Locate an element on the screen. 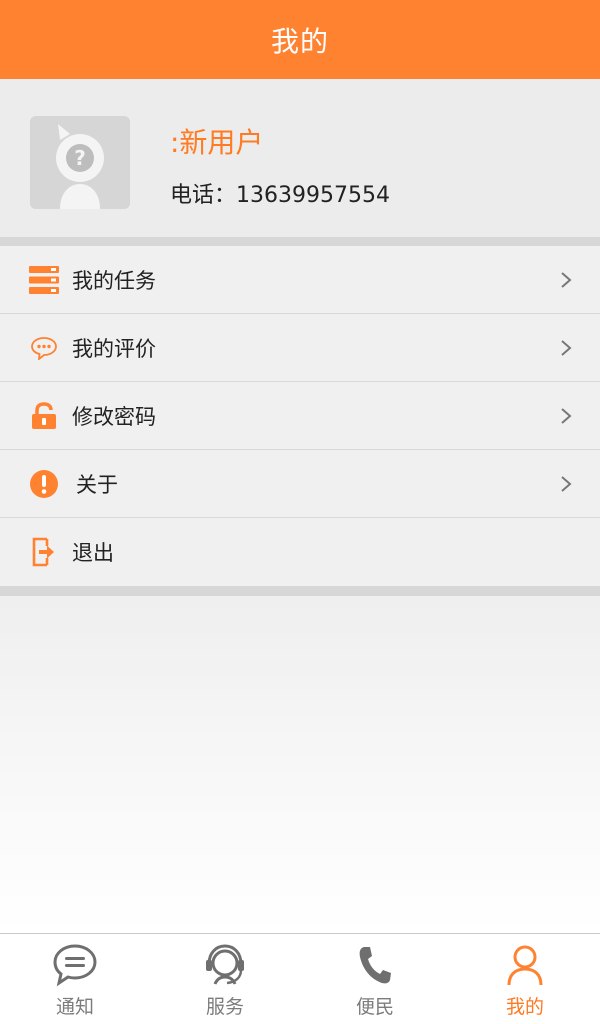 This screenshot has height=1024, width=600. title-bar: 我的 is located at coordinates (300, 39).